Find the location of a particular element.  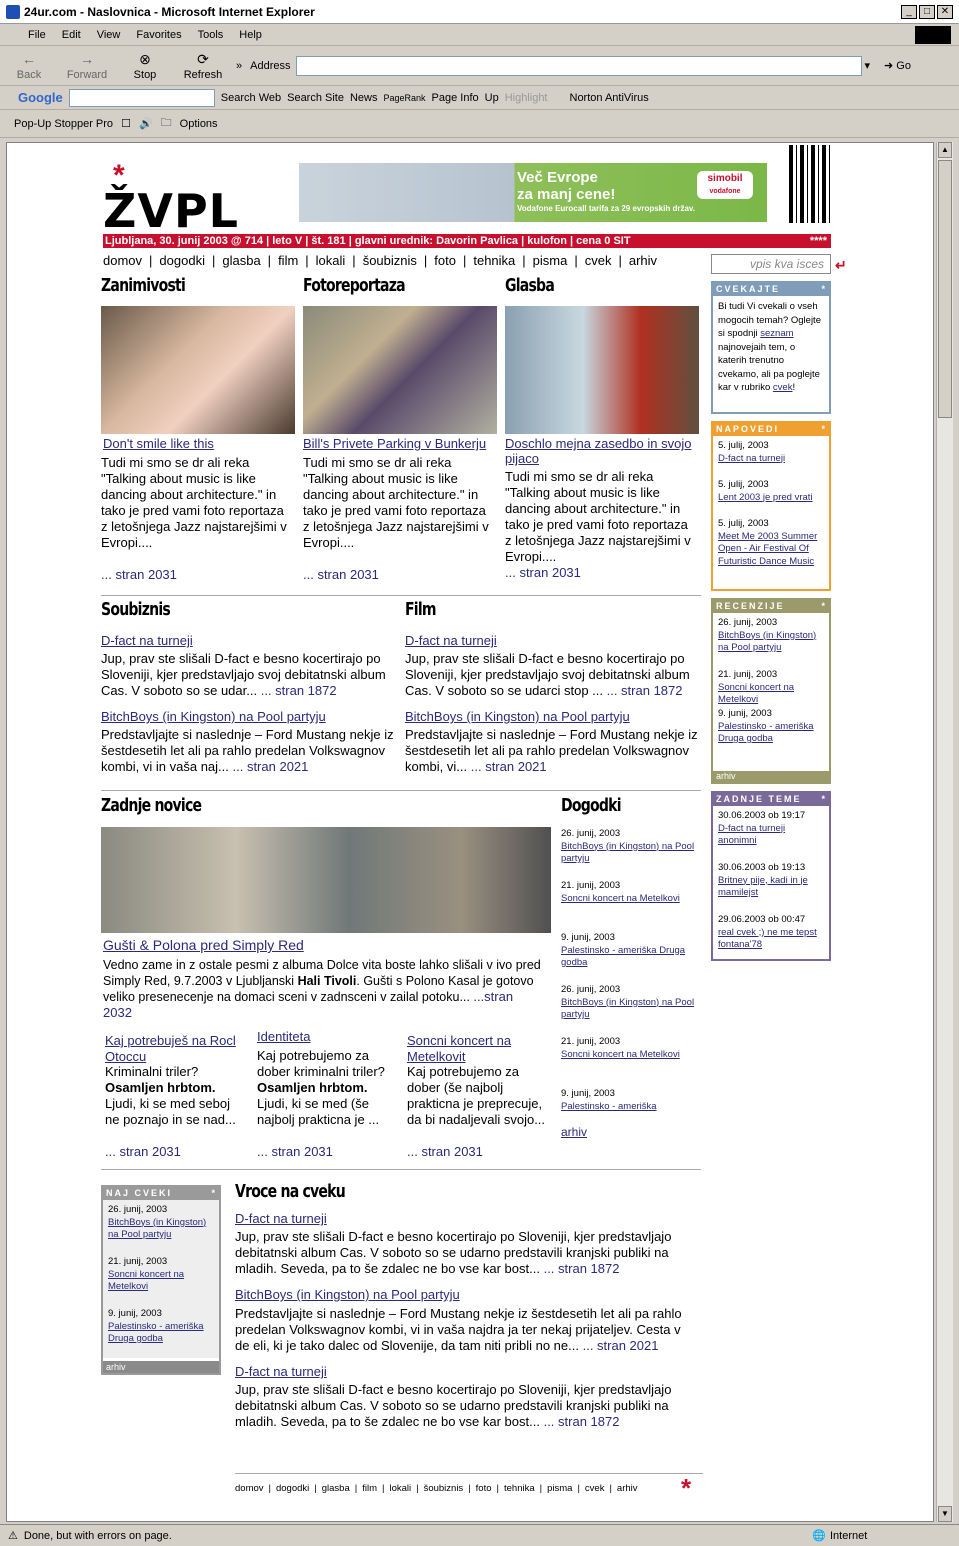

search-submit-icon: ↵ is located at coordinates (841, 265).